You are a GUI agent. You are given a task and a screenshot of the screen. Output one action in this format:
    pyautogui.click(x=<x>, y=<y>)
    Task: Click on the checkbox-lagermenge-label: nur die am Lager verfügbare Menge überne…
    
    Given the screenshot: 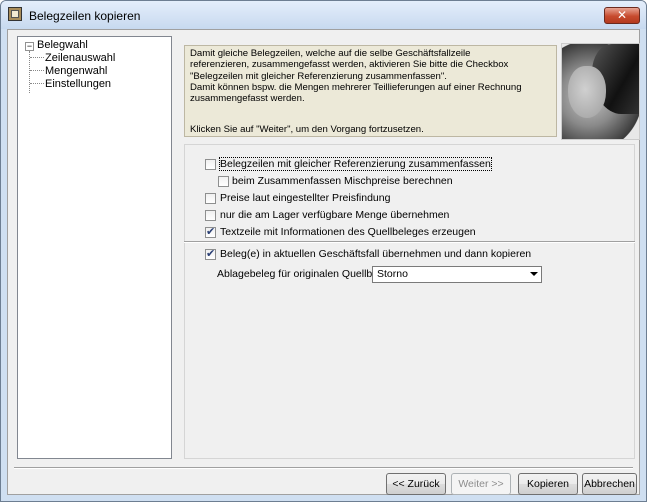 What is the action you would take?
    pyautogui.click(x=334, y=215)
    